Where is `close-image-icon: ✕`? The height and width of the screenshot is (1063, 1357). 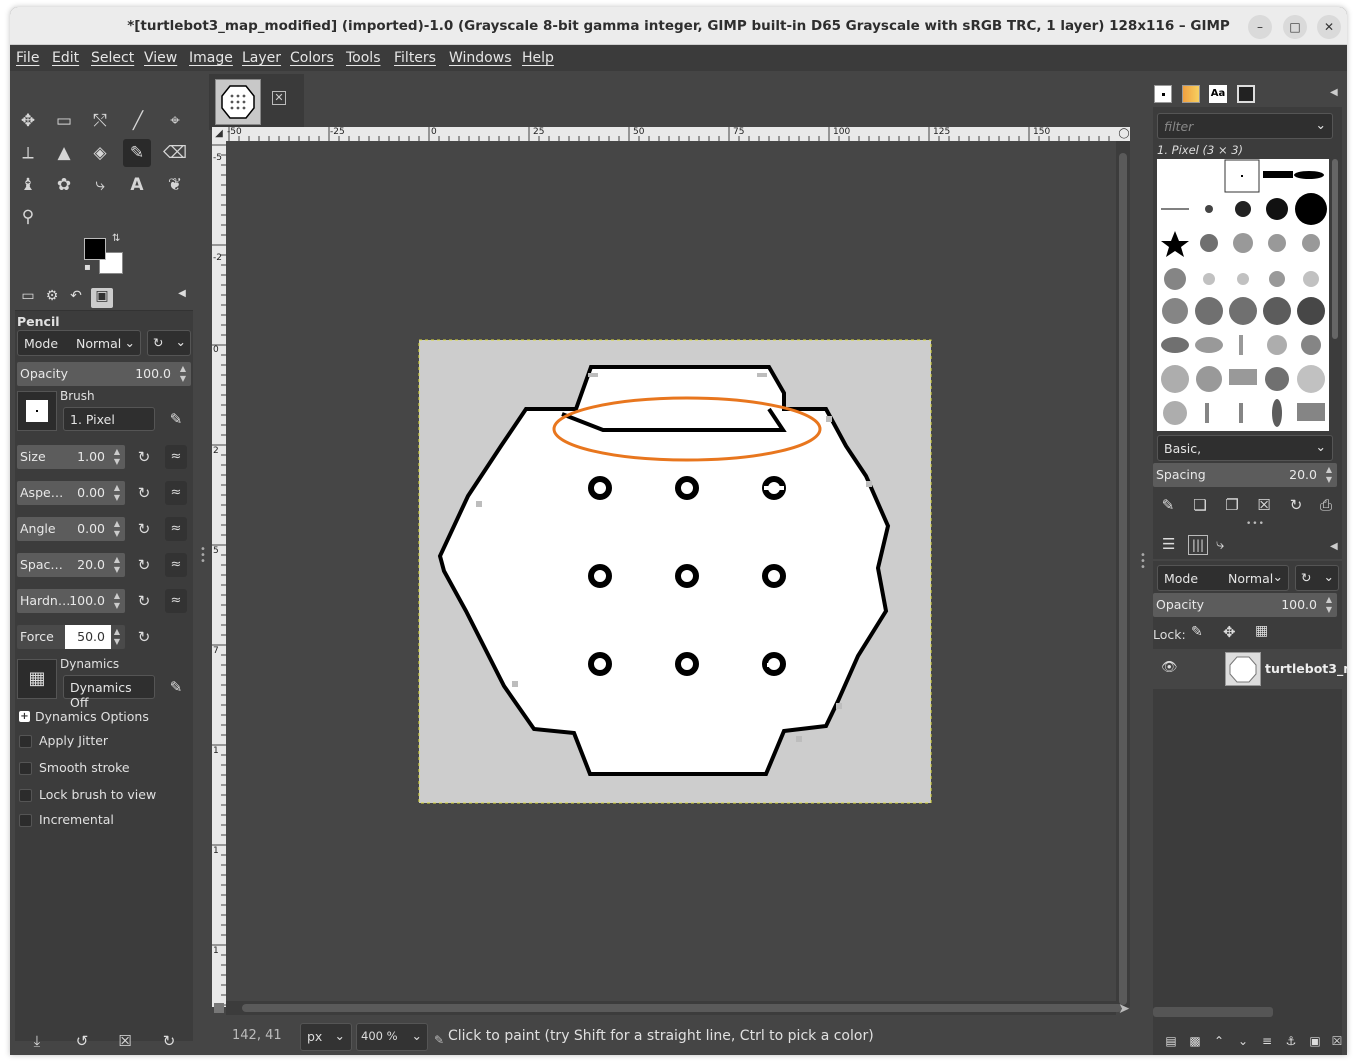
close-image-icon: ✕ is located at coordinates (279, 98).